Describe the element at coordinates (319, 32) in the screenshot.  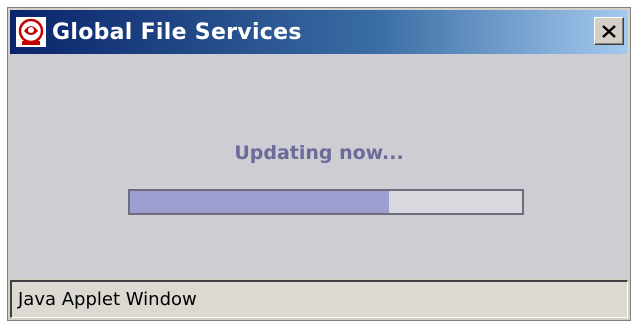
I see `title-bar: Global File Services` at that location.